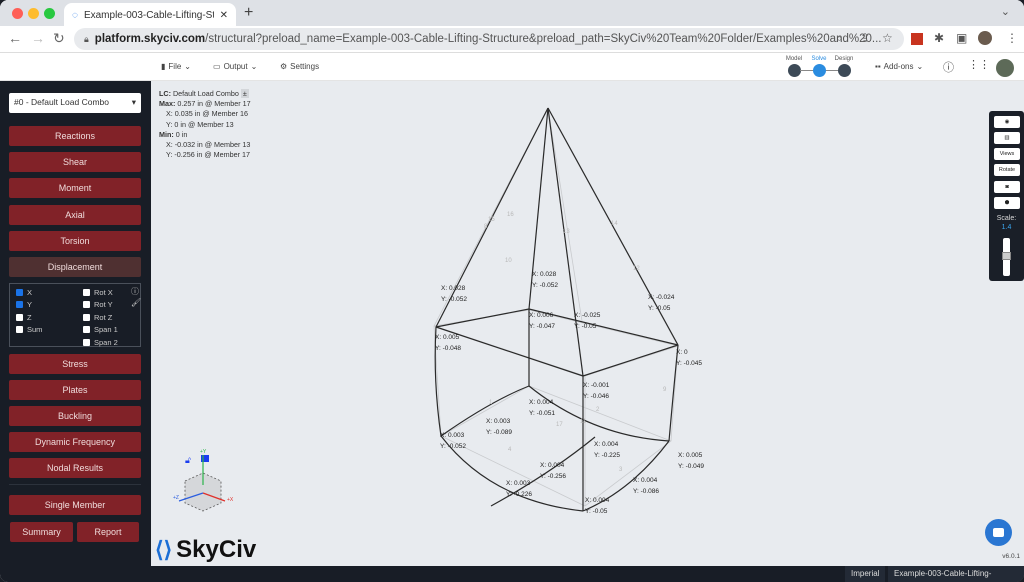  Describe the element at coordinates (899, 66) in the screenshot. I see `addons-menu: ▪▪ Add-ons ⌄` at that location.